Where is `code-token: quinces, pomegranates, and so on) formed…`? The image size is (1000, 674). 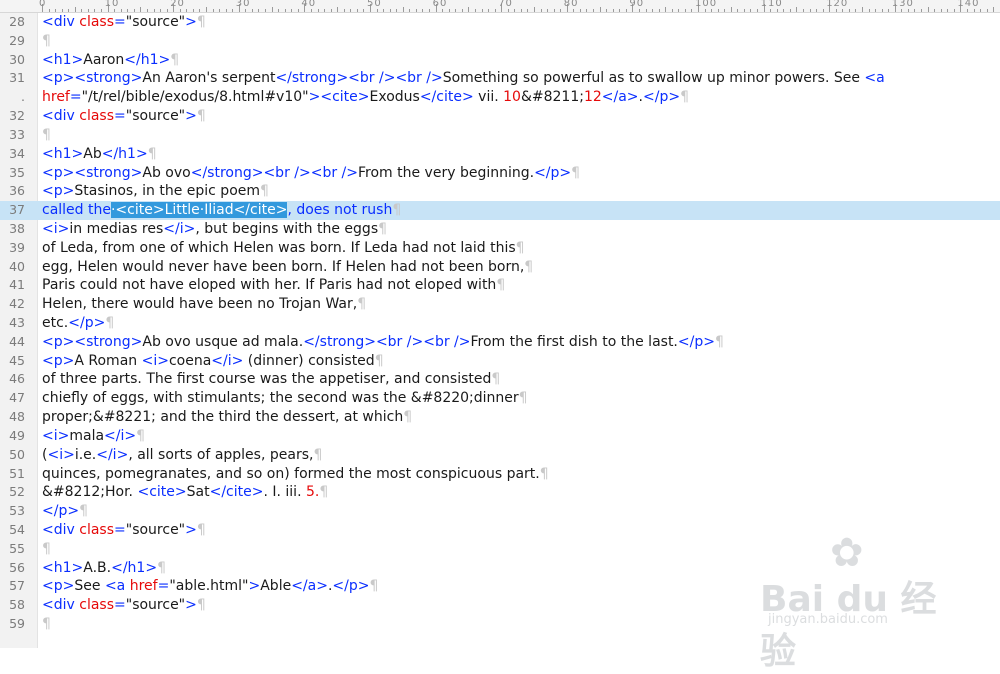 code-token: quinces, pomegranates, and so on) formed… is located at coordinates (291, 474).